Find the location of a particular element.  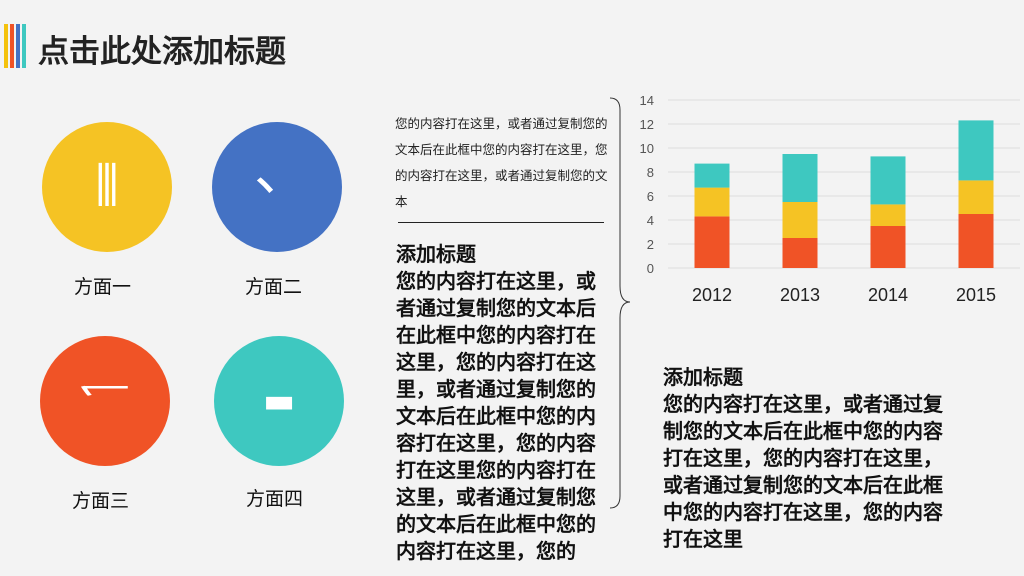

y-tick-label: 10 is located at coordinates (647, 148).